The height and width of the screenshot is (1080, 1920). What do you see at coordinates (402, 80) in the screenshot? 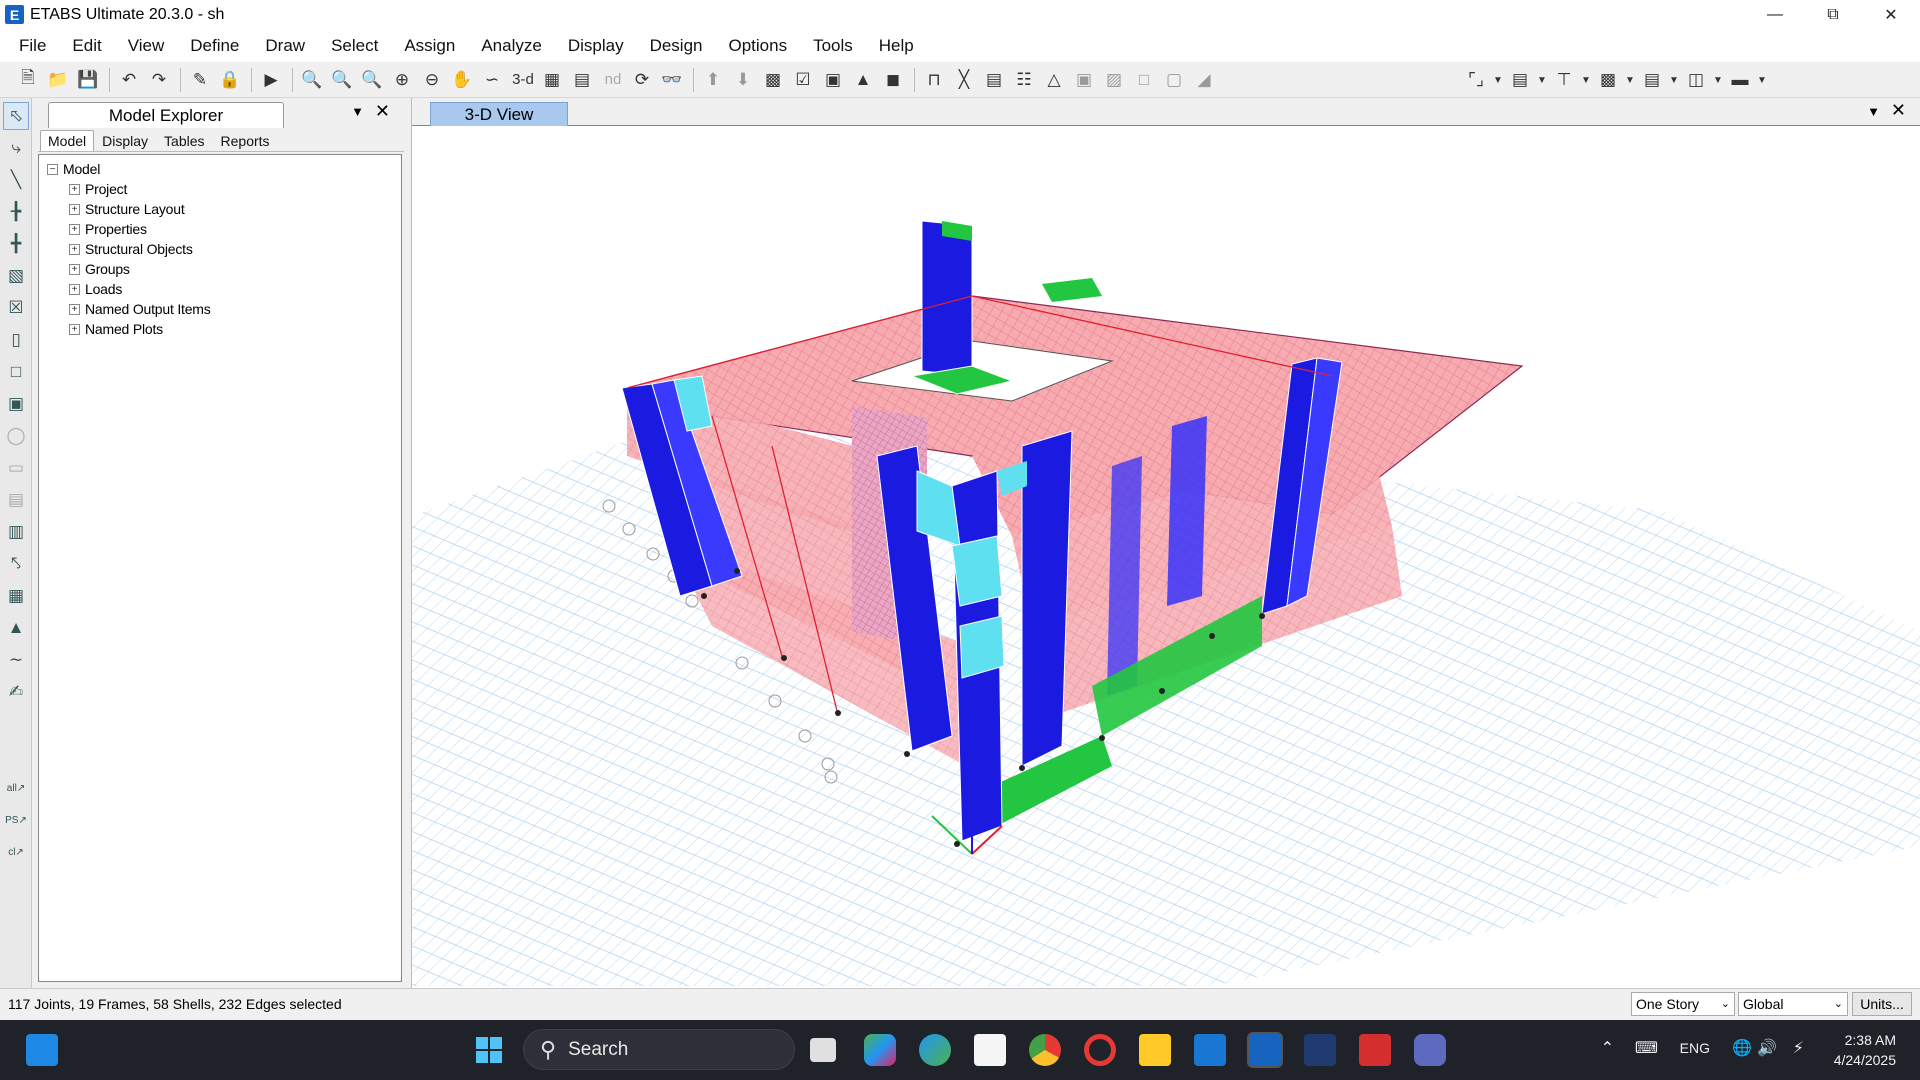
I see `zoom-in-icon: ⊕` at bounding box center [402, 80].